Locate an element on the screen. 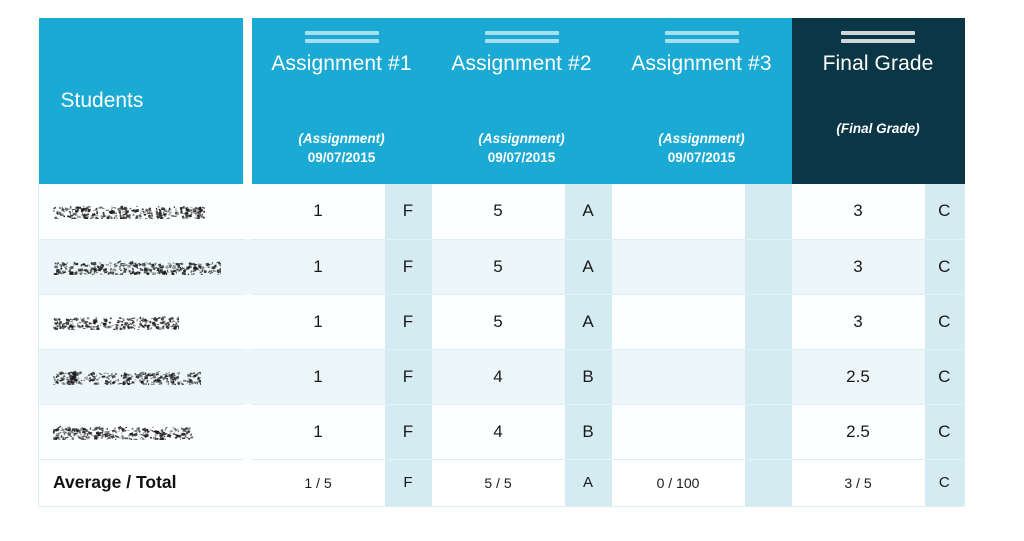  header-gutter is located at coordinates (247, 101).